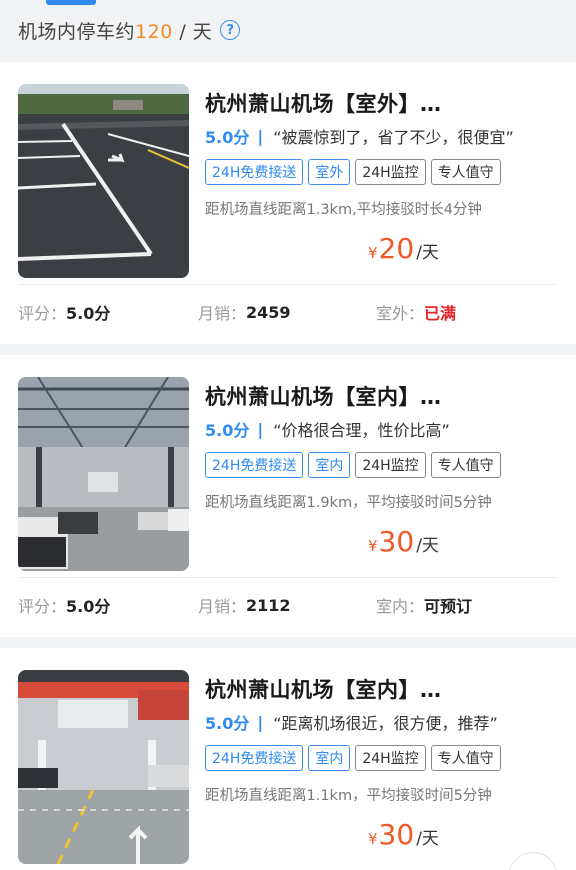 The height and width of the screenshot is (870, 576). I want to click on rating-summary: 5.0分 | “被震惊到了，省了不少，很便宜”, so click(359, 136).